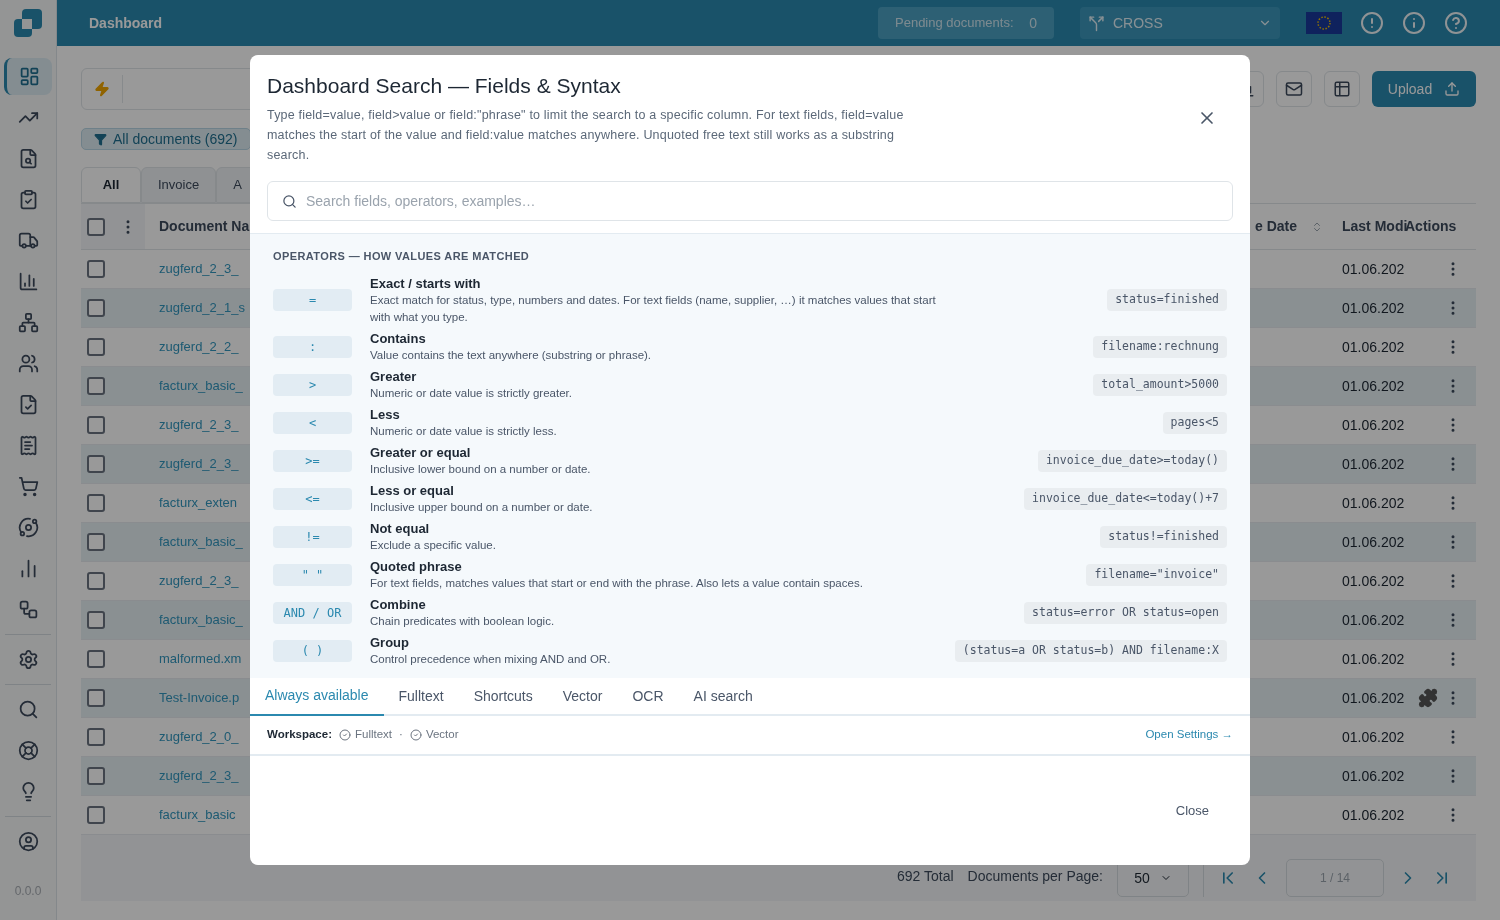  I want to click on example-code: filename:rechnung, so click(1160, 346).